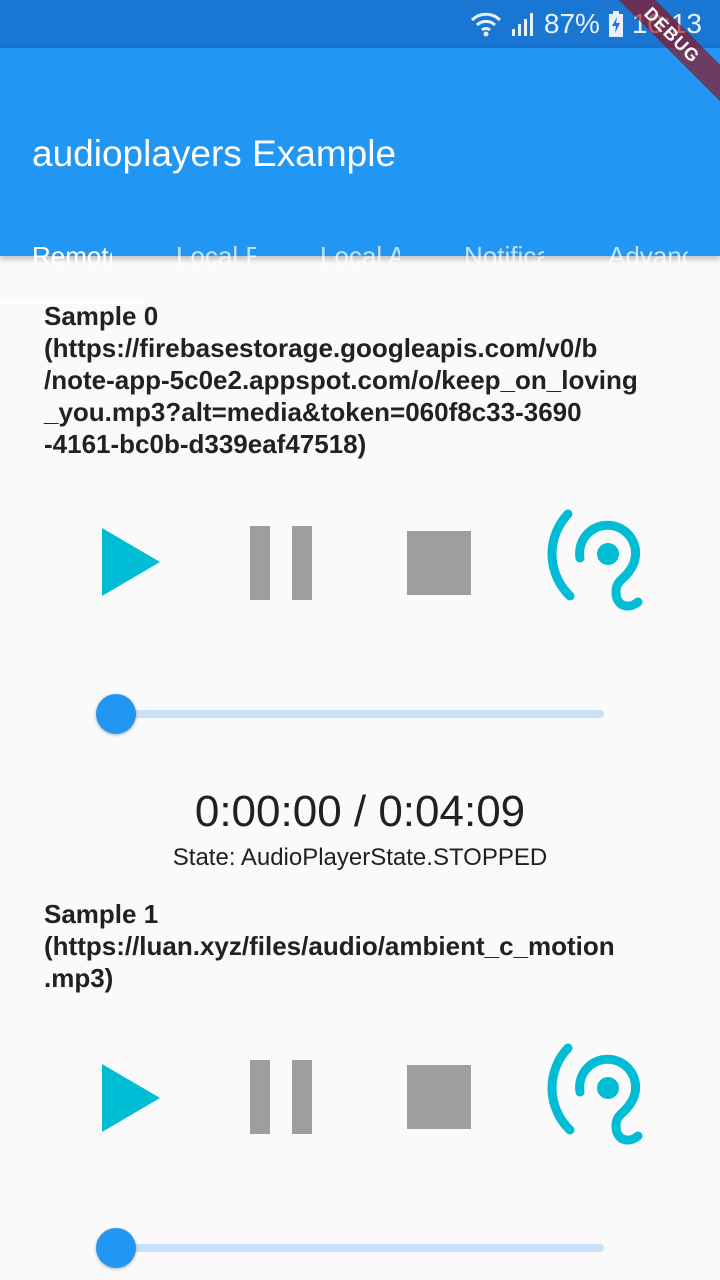 Image resolution: width=720 pixels, height=1280 pixels. What do you see at coordinates (616, 24) in the screenshot?
I see `battery-charging-icon` at bounding box center [616, 24].